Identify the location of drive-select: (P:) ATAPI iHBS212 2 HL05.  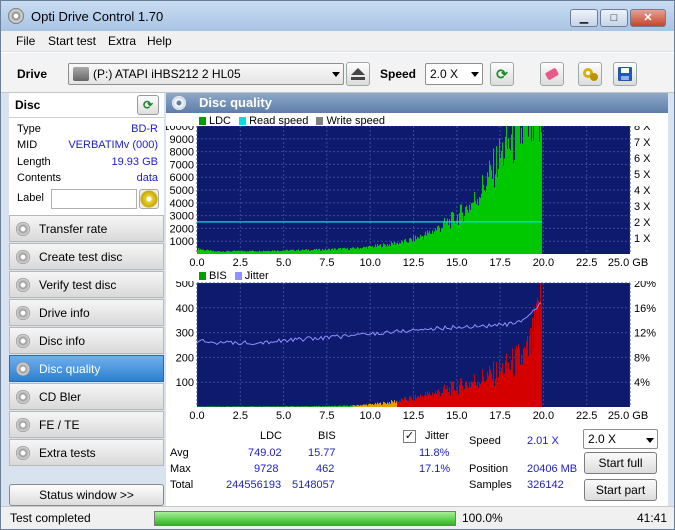
(206, 74).